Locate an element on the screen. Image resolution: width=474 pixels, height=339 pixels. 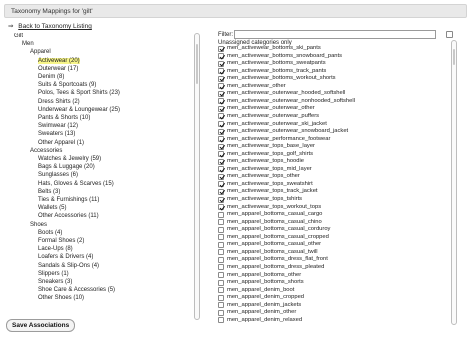
tree-item-label: Accessories is located at coordinates (46, 150).